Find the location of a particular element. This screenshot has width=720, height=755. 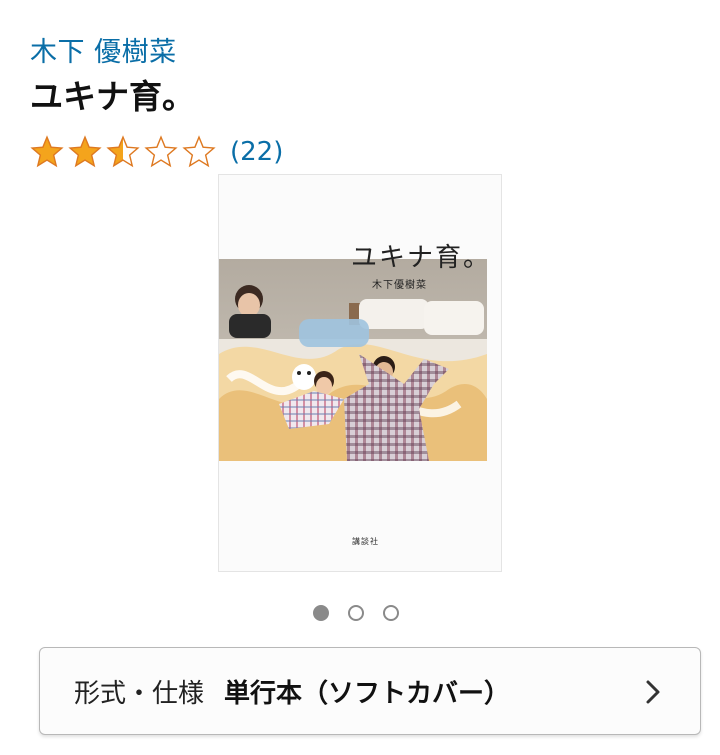

author-link: 木下 優樹菜 is located at coordinates (103, 49).